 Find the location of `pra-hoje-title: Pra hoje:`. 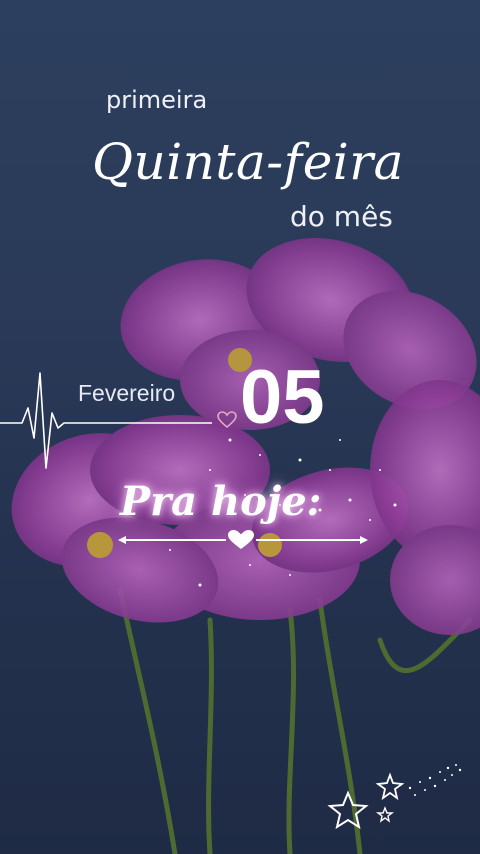

pra-hoje-title: Pra hoje: is located at coordinates (221, 501).